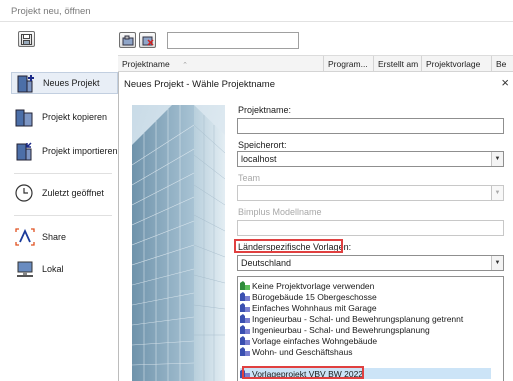  I want to click on new-folder-button, so click(127, 40).